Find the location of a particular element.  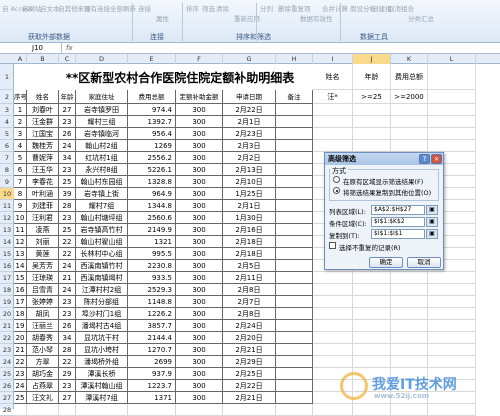

table-cell: 吴芳芳 is located at coordinates (43, 266).